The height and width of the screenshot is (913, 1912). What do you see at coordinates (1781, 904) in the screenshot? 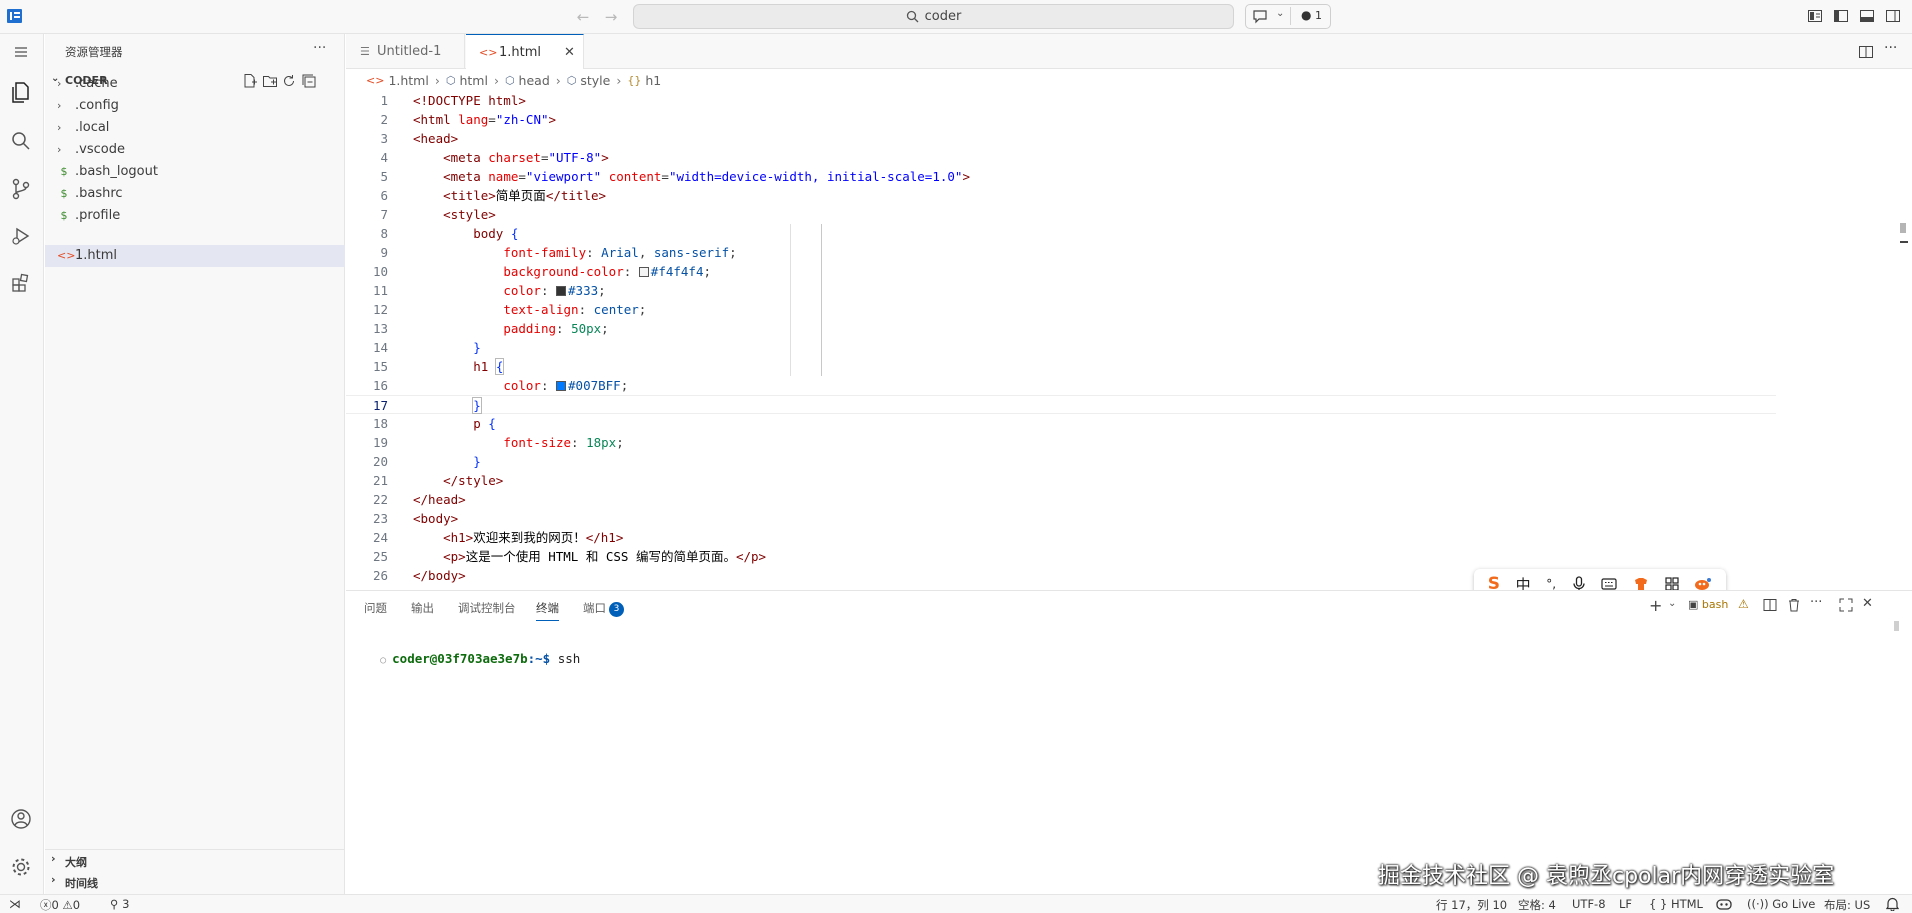
I see `go-live-button: ((·)) Go Live` at bounding box center [1781, 904].